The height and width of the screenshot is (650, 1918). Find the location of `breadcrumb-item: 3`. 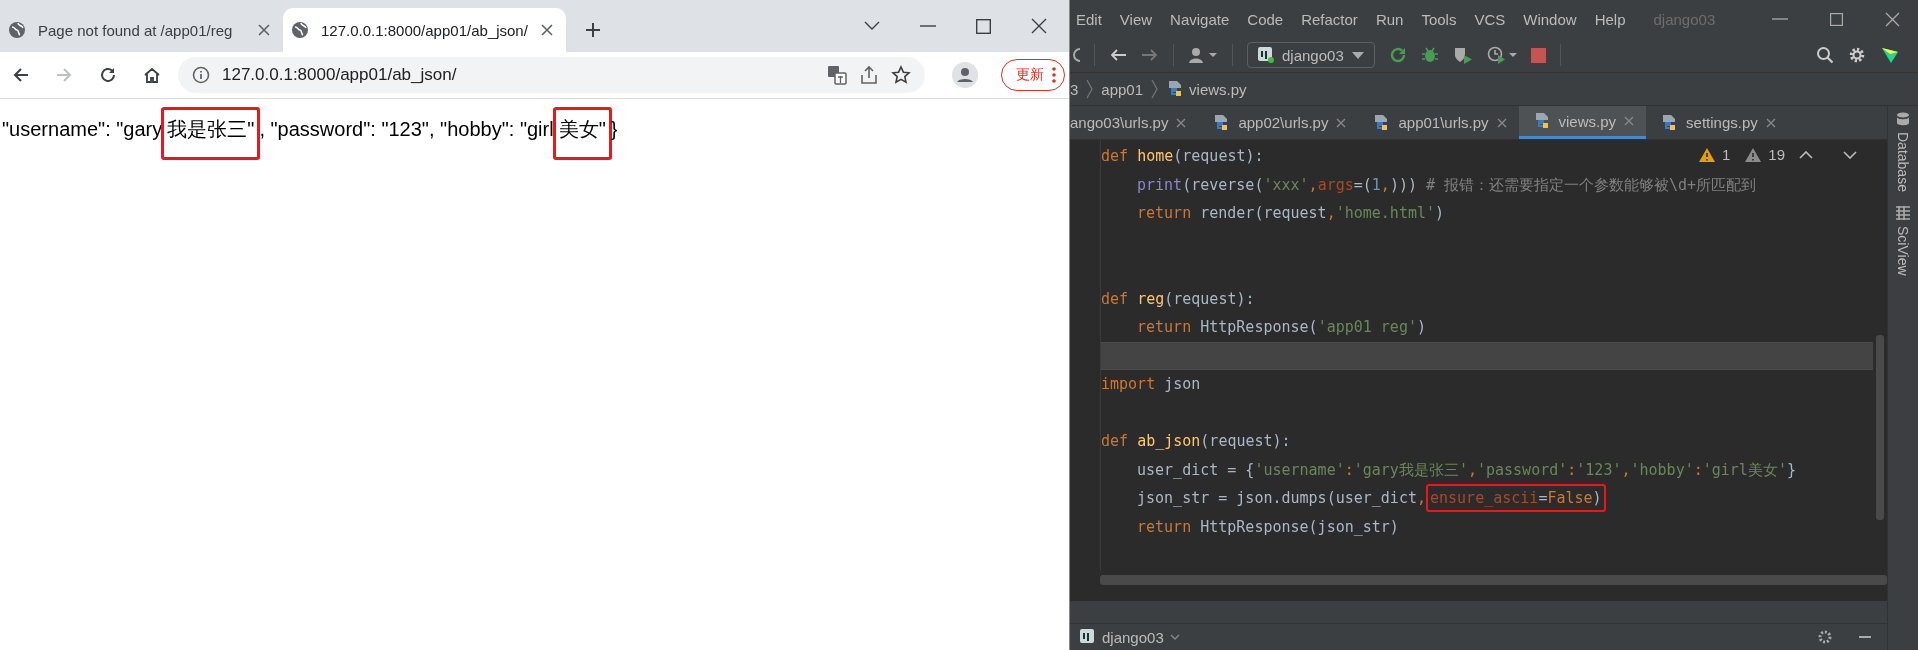

breadcrumb-item: 3 is located at coordinates (1074, 89).